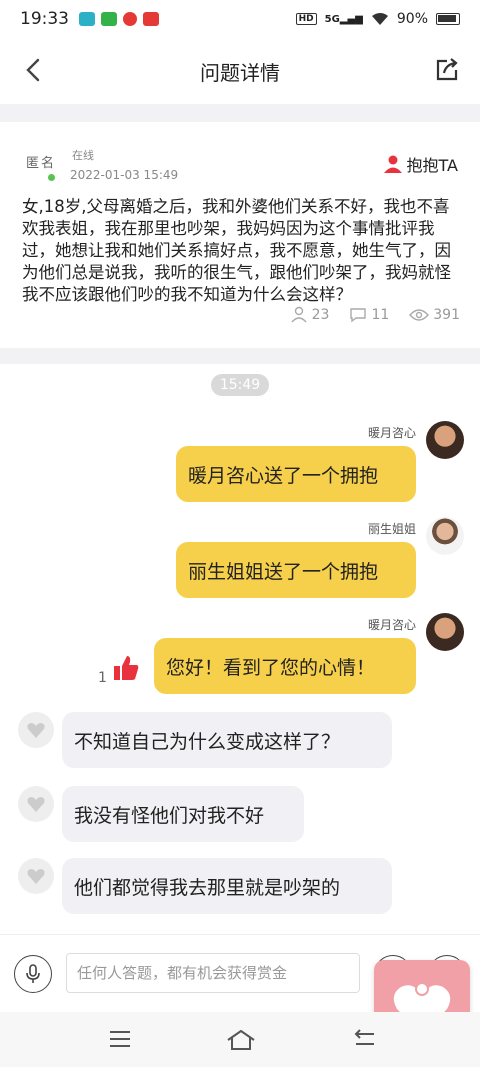 The width and height of the screenshot is (480, 1067). I want to click on hug-button: 抱抱TA, so click(420, 164).